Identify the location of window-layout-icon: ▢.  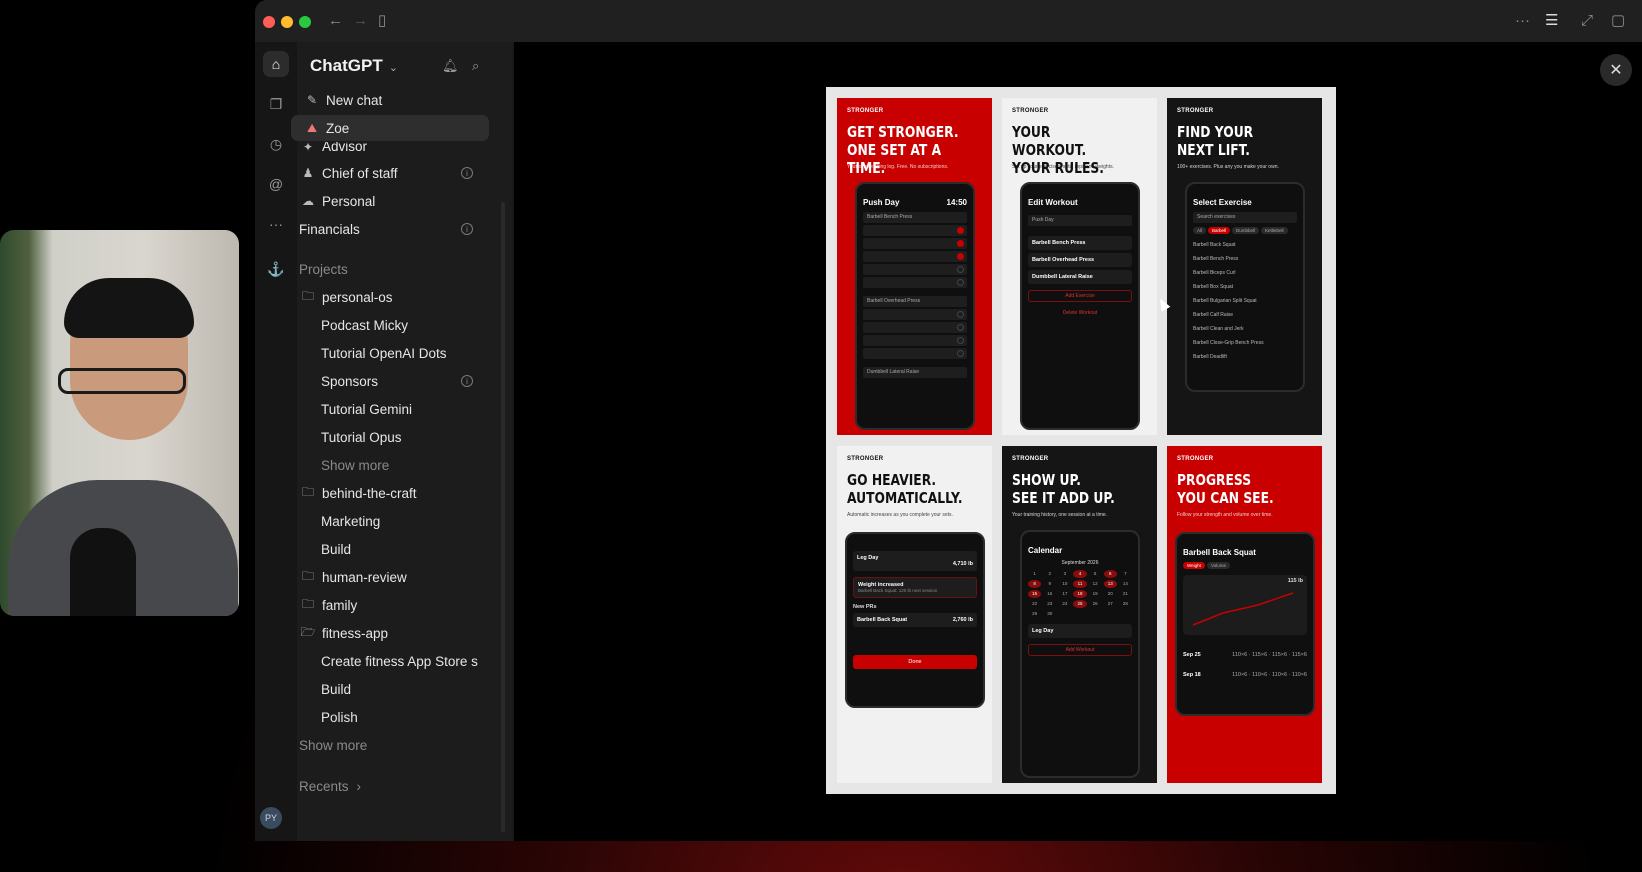
(1618, 21).